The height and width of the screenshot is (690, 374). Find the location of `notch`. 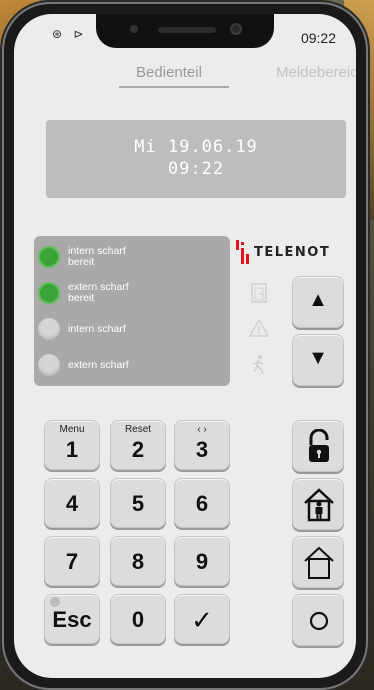

notch is located at coordinates (185, 31).